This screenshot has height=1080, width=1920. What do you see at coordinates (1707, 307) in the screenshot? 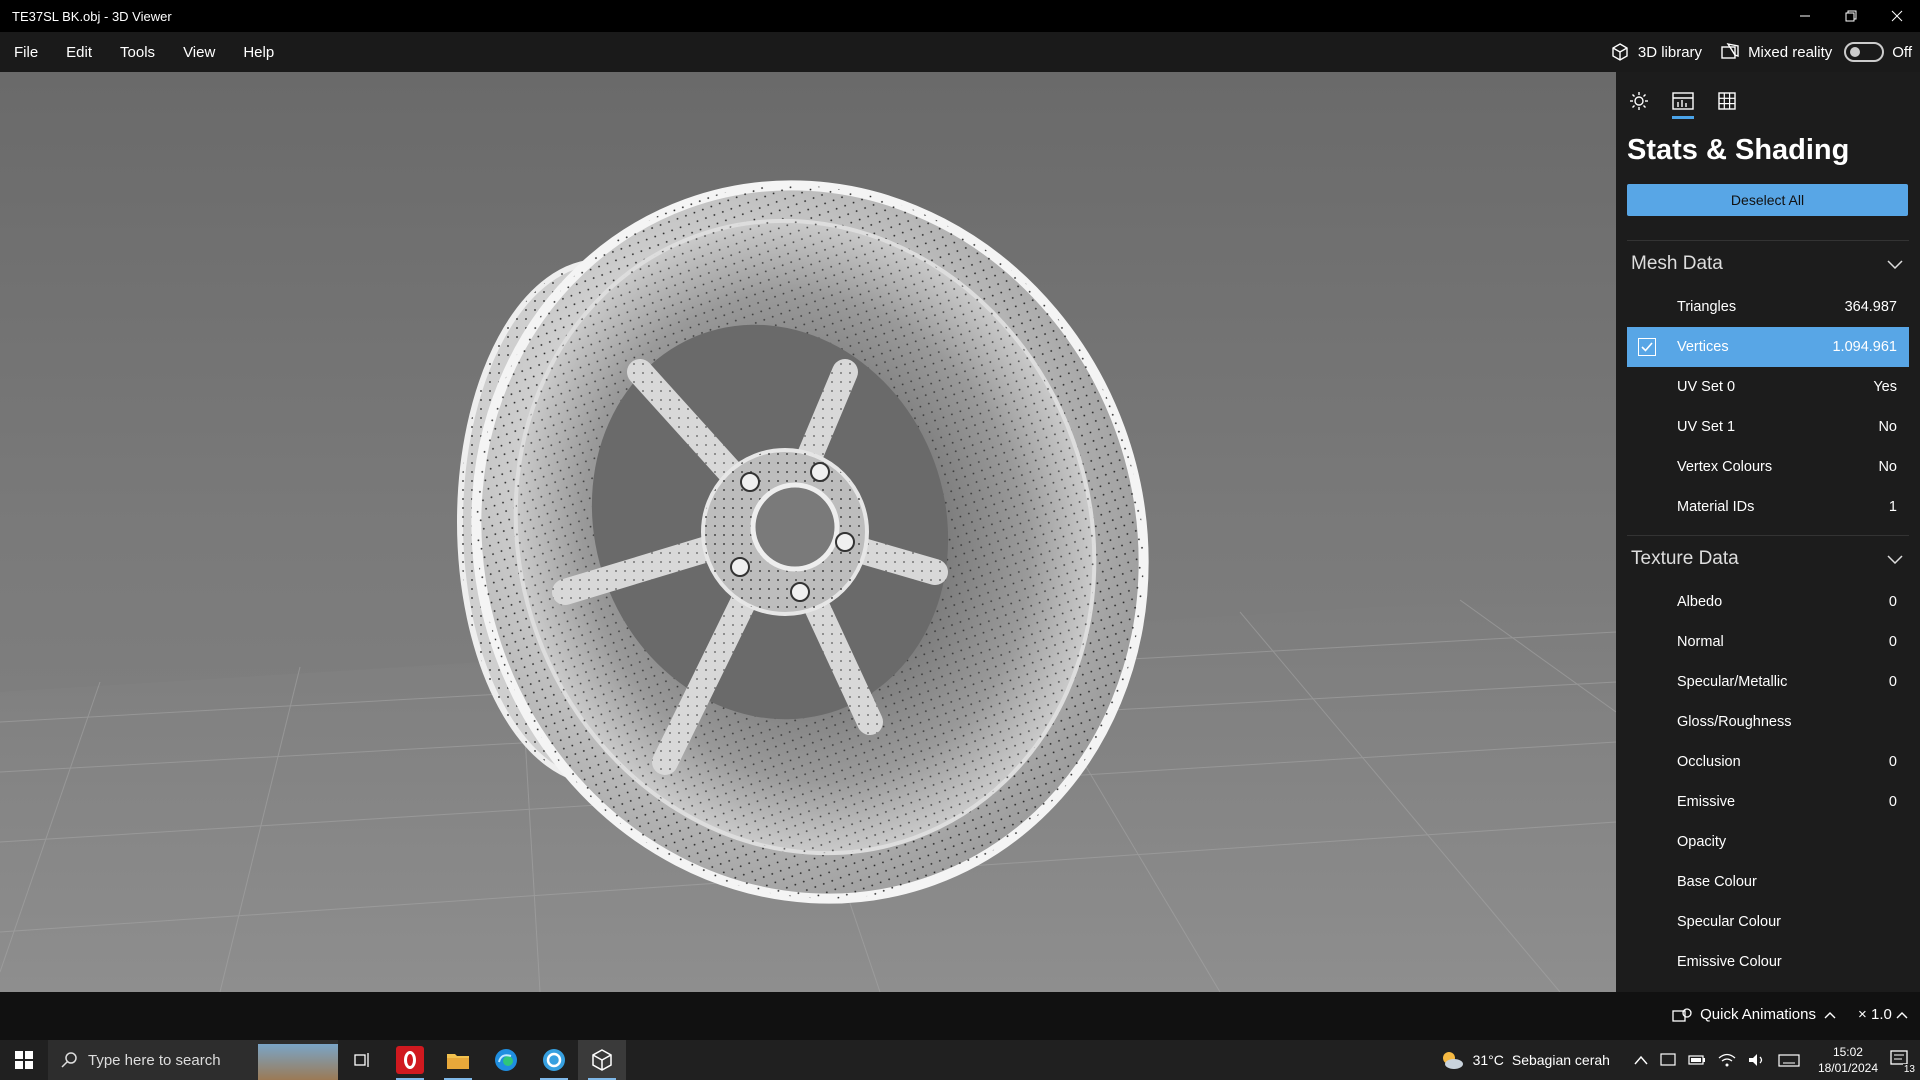
I see `row-label: Triangles` at bounding box center [1707, 307].